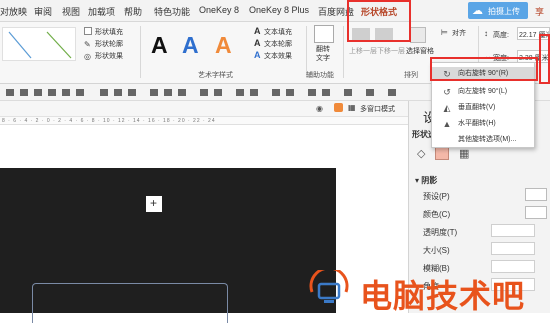 This screenshot has width=550, height=323. Describe the element at coordinates (426, 180) in the screenshot. I see `shadow-section: ▾ 阴影` at that location.